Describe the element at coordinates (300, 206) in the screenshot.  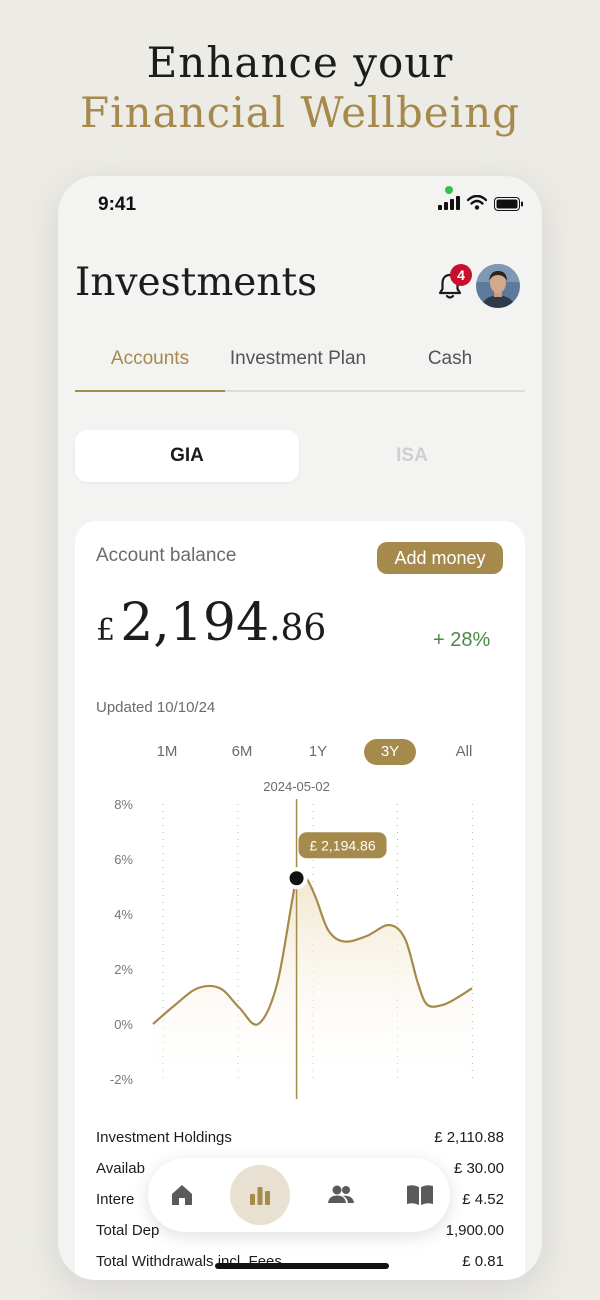
I see `status-bar: 9:41` at that location.